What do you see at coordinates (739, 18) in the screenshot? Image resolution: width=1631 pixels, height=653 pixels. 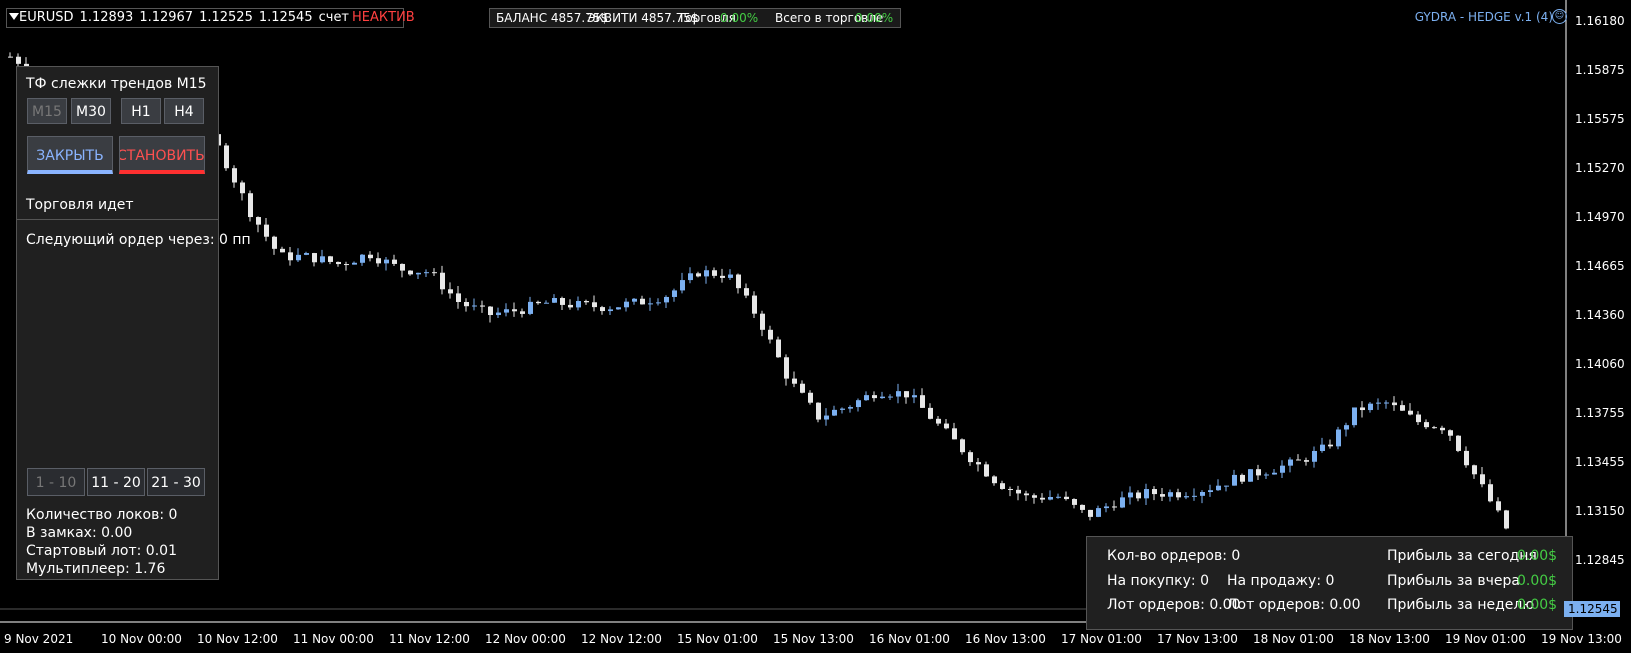 I see `trading-value: 0.00%` at bounding box center [739, 18].